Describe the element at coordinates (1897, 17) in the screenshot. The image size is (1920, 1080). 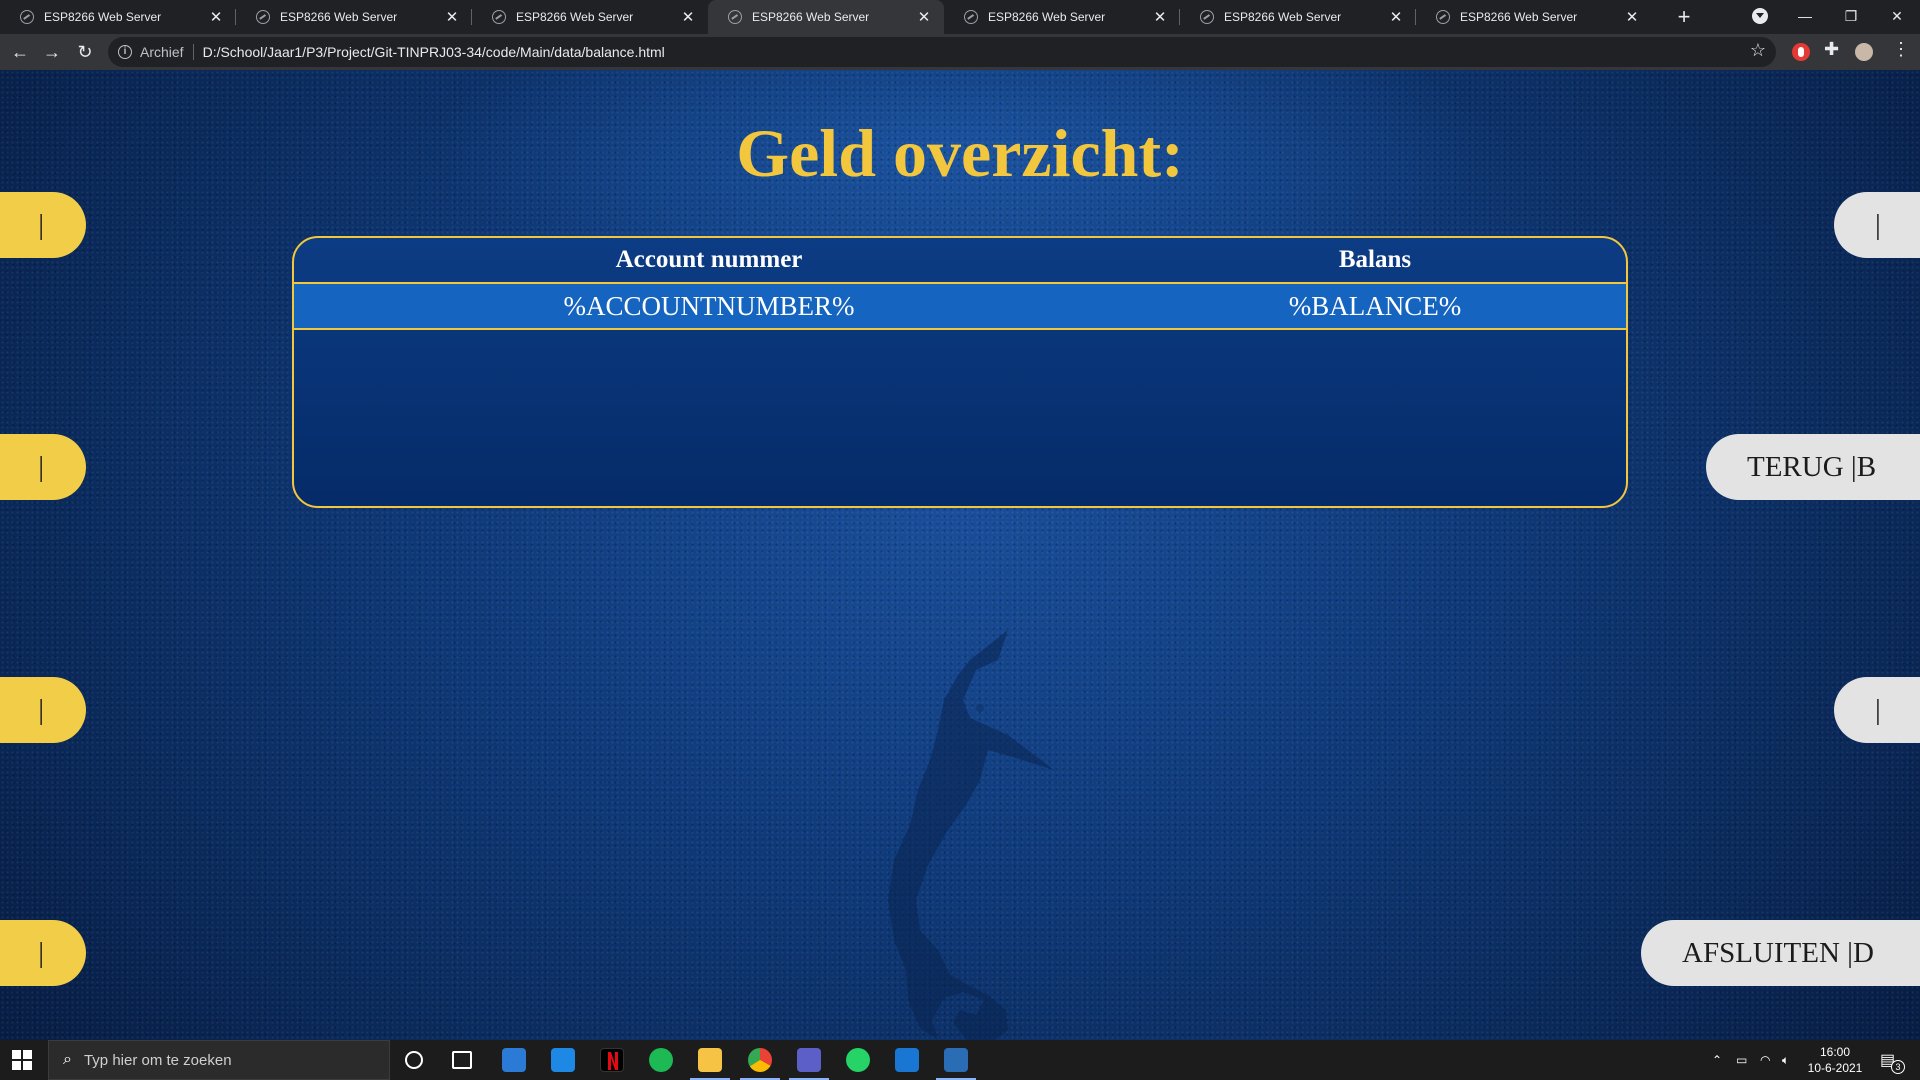
I see `close-window-icon: ✕` at that location.